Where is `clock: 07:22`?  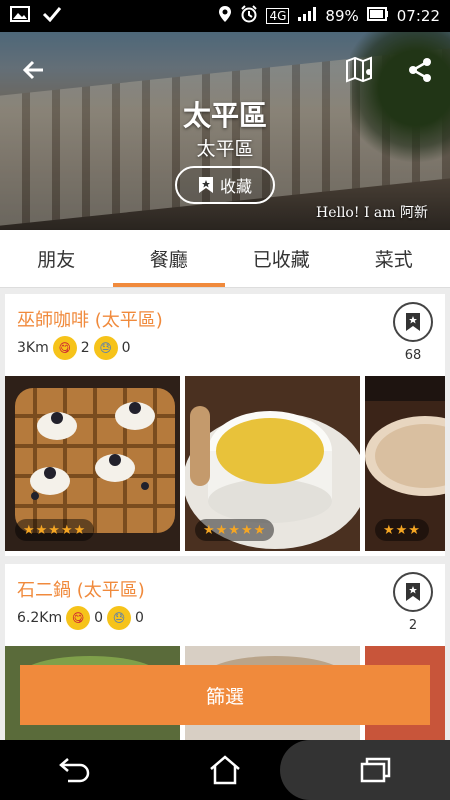 clock: 07:22 is located at coordinates (418, 16).